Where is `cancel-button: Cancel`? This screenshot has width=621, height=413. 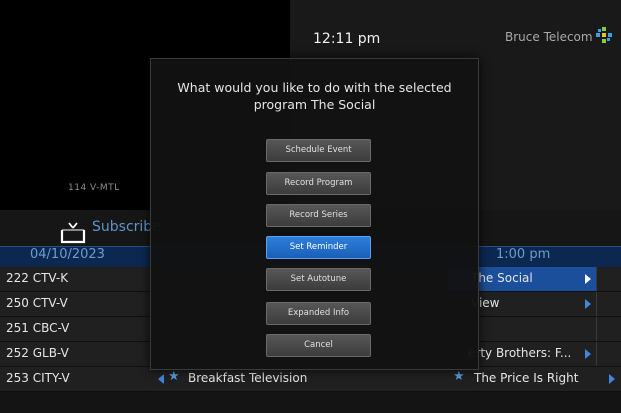 cancel-button: Cancel is located at coordinates (318, 345).